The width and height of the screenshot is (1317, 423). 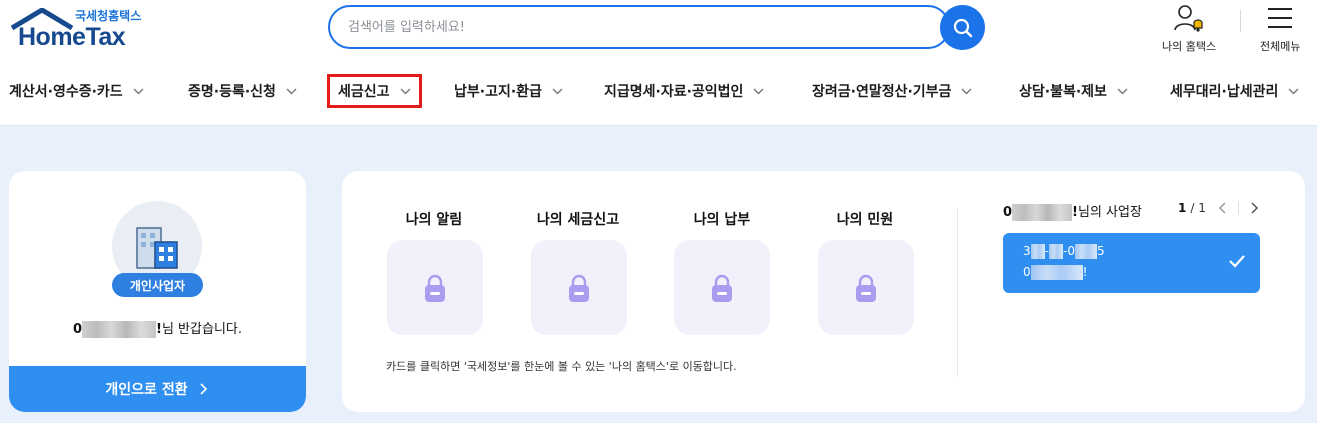 I want to click on biz-name-end: !, so click(x=1085, y=272).